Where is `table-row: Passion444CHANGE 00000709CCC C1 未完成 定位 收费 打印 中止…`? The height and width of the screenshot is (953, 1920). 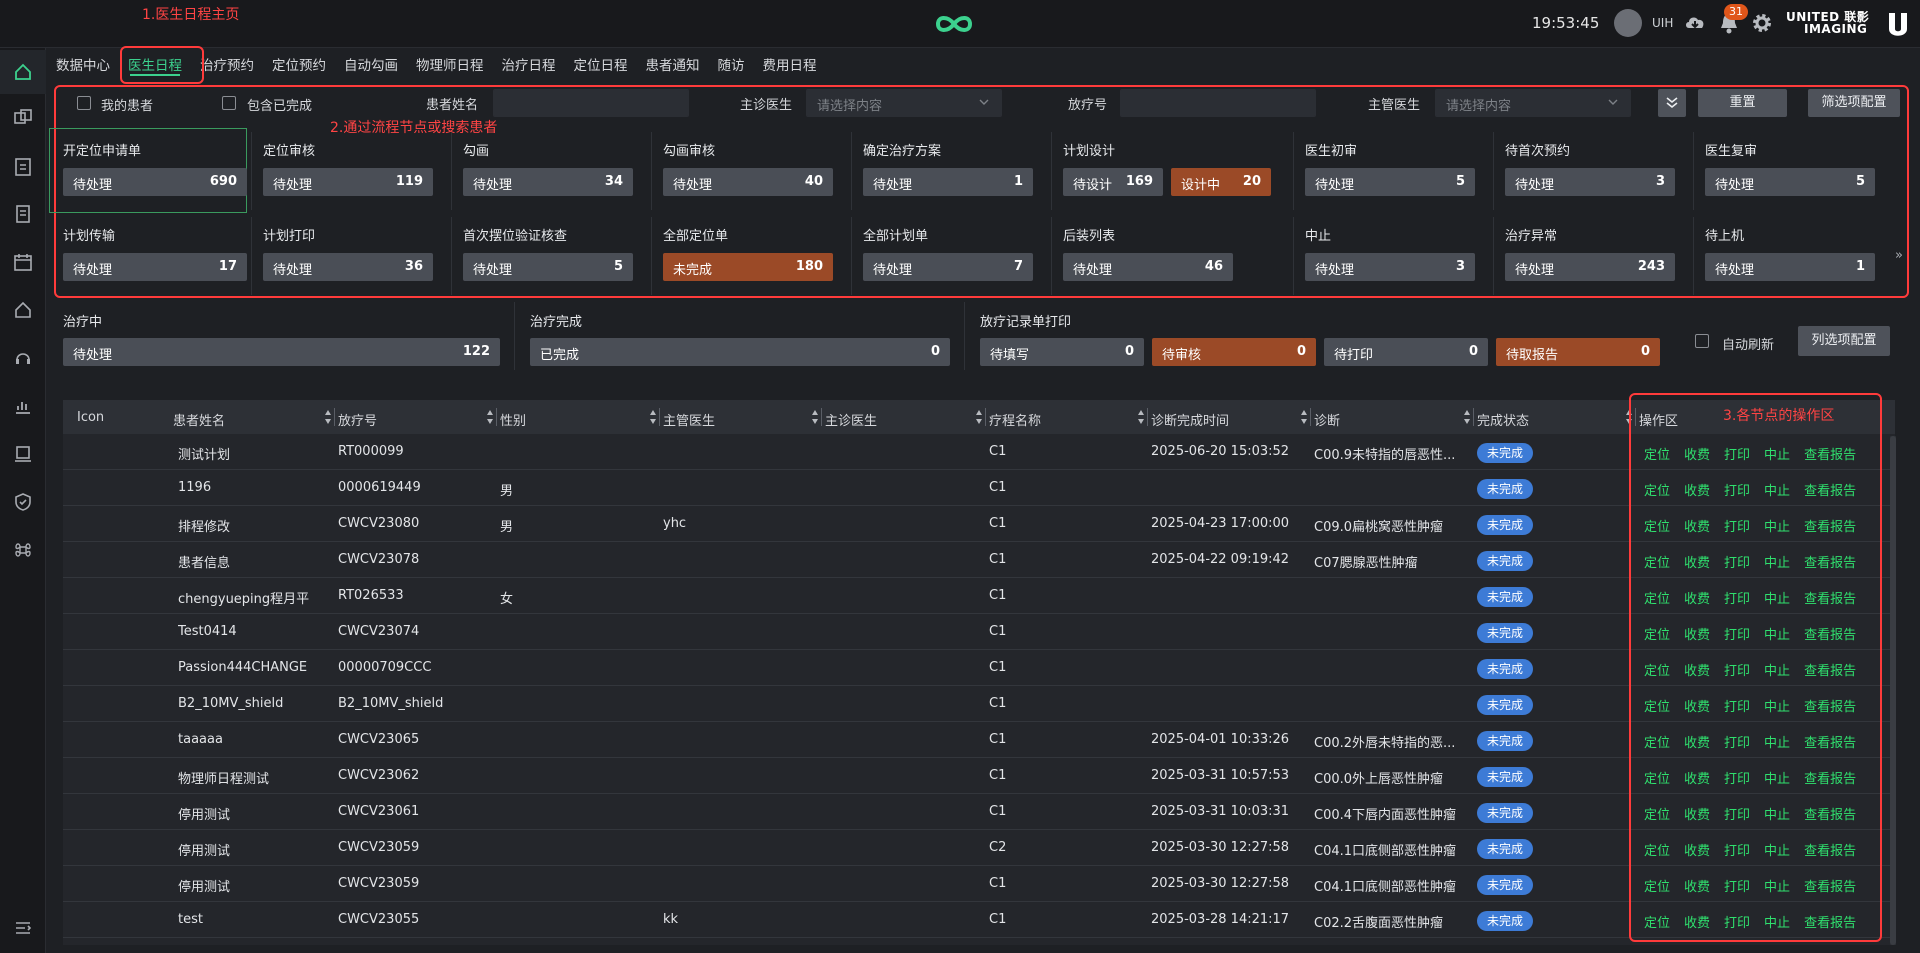
table-row: Passion444CHANGE 00000709CCC C1 未完成 定位 收费 打印 中止… is located at coordinates (979, 668).